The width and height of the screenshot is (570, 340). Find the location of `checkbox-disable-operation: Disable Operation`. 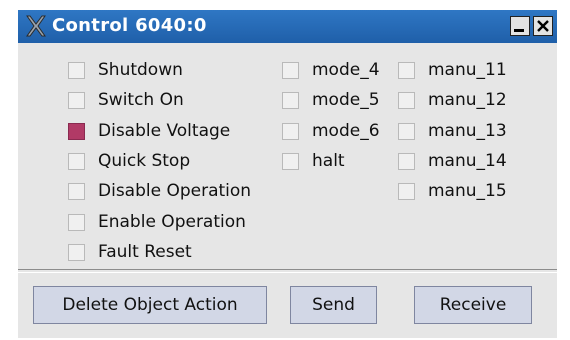

checkbox-disable-operation: Disable Operation is located at coordinates (159, 191).